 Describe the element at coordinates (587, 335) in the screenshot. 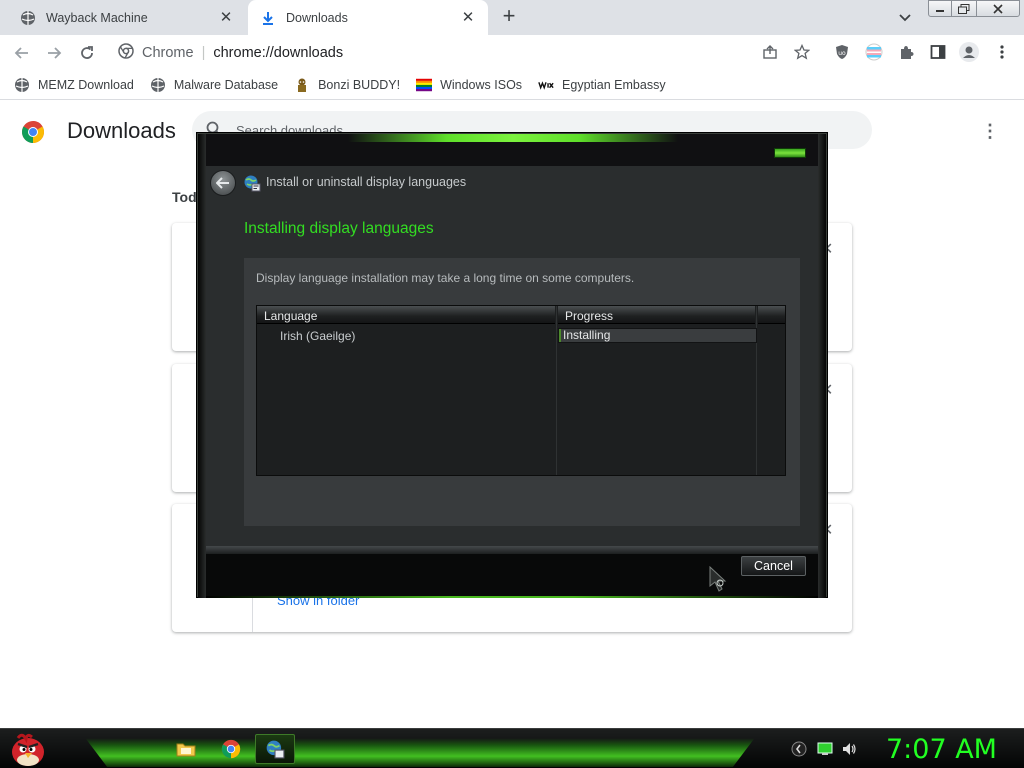

I see `progress-status-text: Installing` at that location.